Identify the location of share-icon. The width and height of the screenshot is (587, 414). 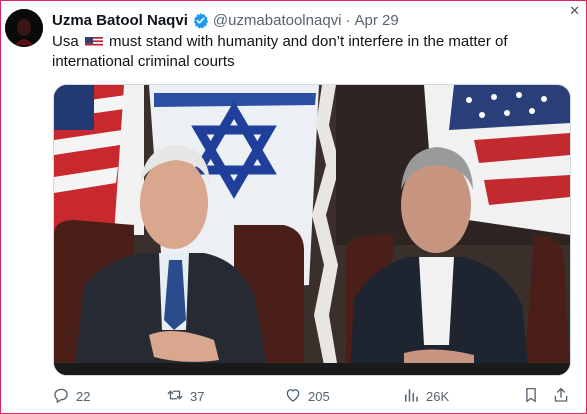
(561, 396).